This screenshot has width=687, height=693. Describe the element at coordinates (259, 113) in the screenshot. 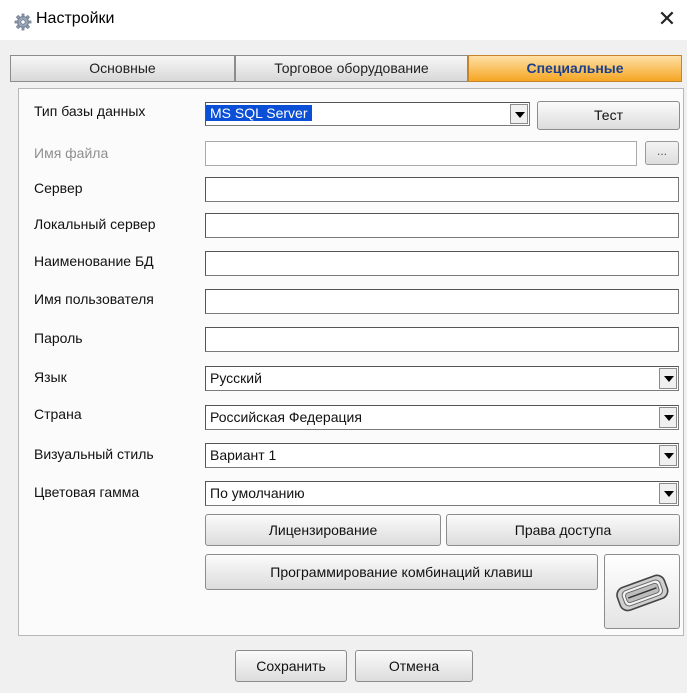

I see `db-type-value: MS SQL Server` at that location.